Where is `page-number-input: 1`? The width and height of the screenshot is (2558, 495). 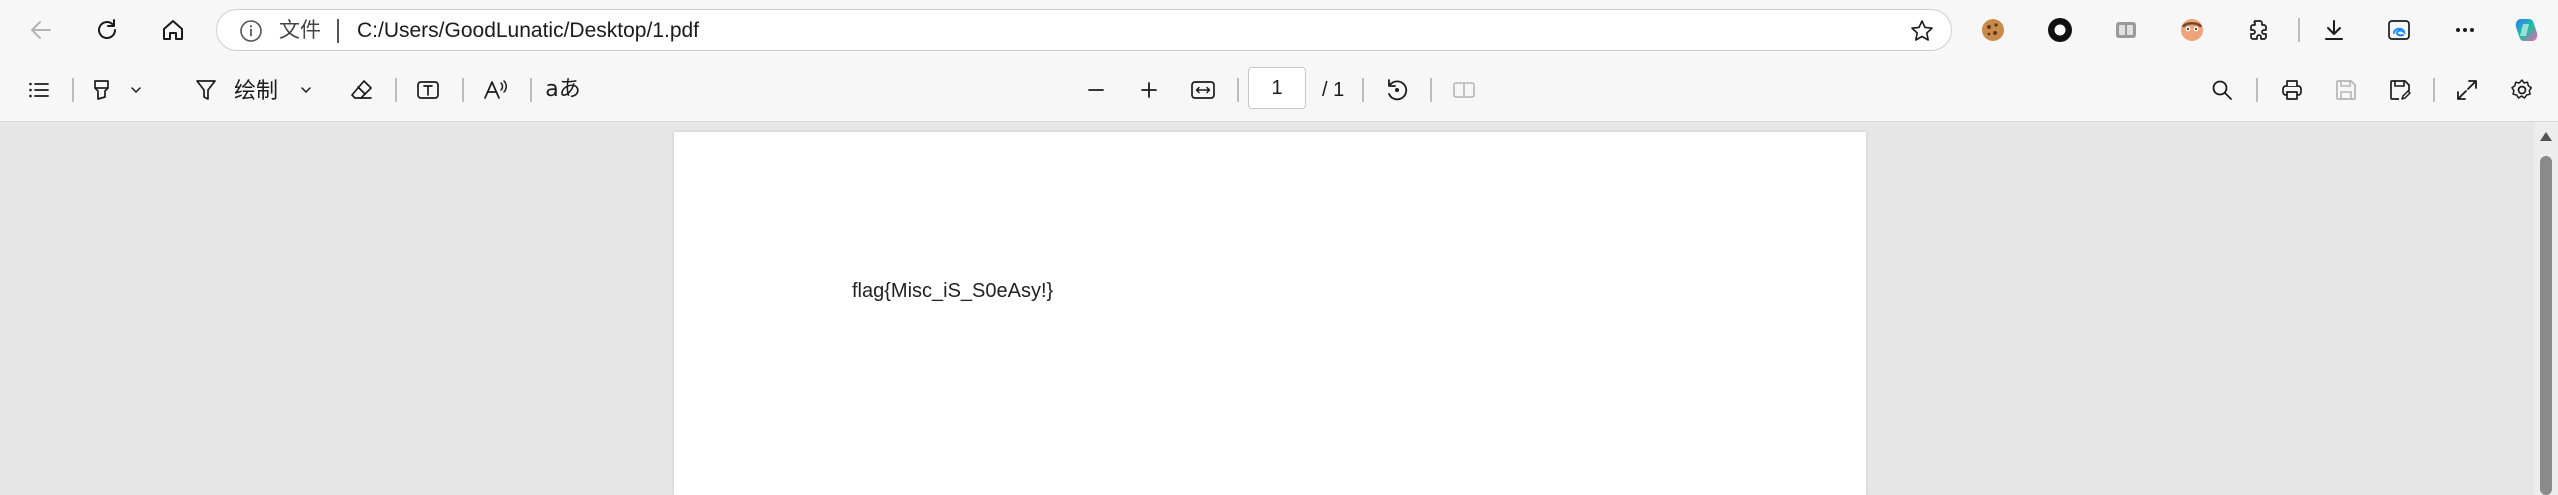
page-number-input: 1 is located at coordinates (1277, 88).